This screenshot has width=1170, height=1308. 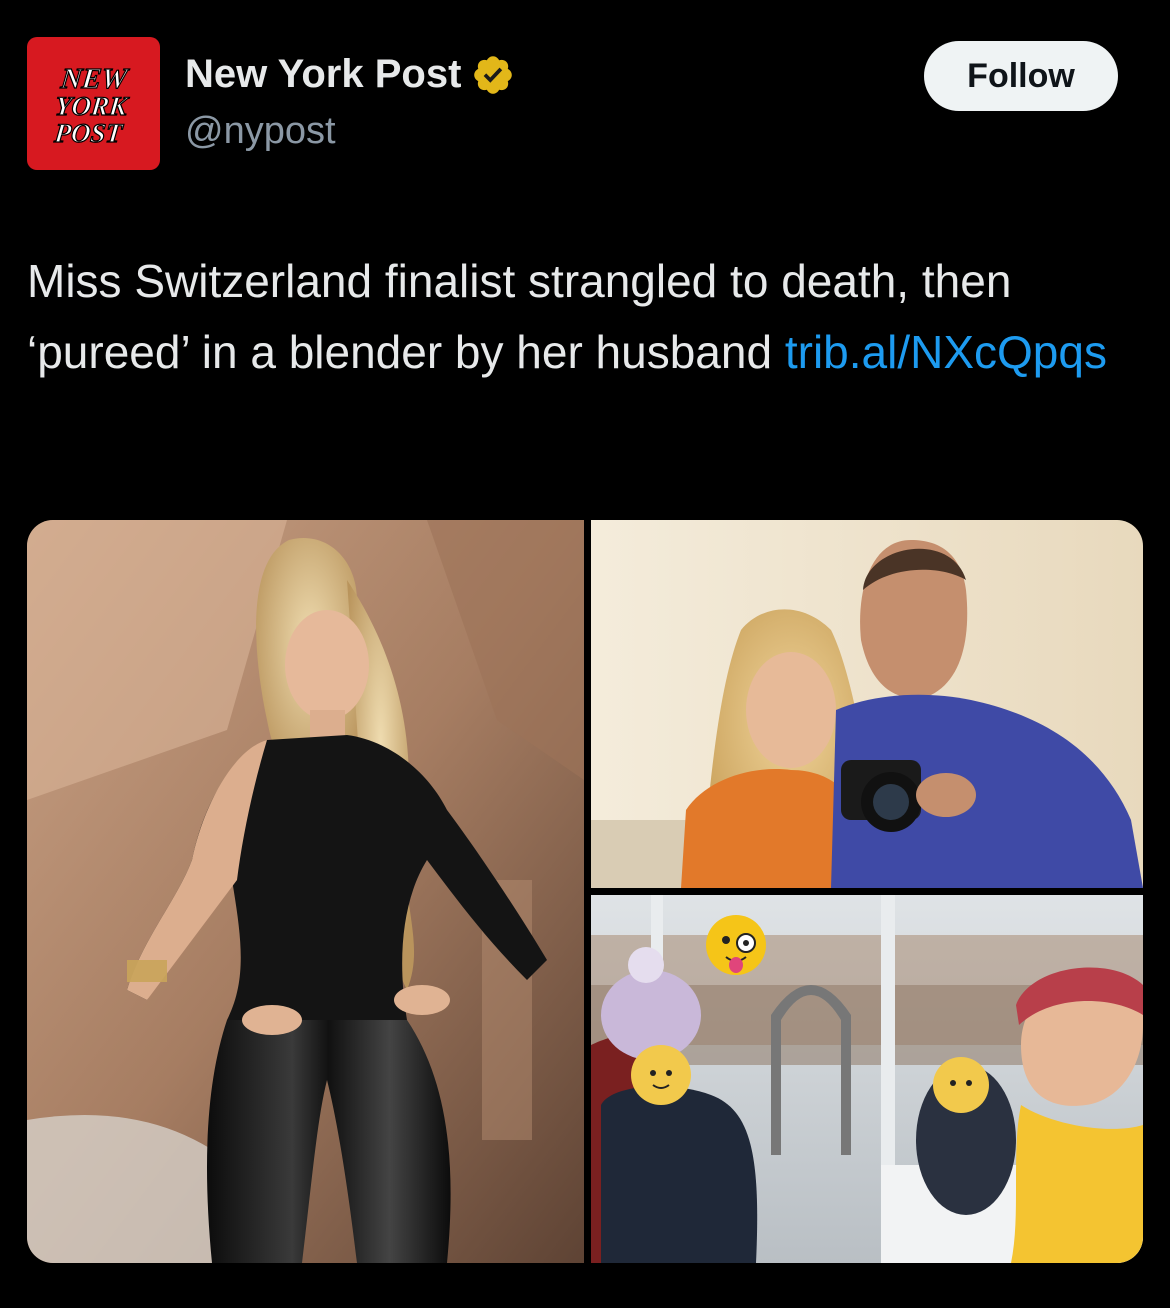 What do you see at coordinates (946, 352) in the screenshot?
I see `tweet-link: trib.al/NXcQpqs` at bounding box center [946, 352].